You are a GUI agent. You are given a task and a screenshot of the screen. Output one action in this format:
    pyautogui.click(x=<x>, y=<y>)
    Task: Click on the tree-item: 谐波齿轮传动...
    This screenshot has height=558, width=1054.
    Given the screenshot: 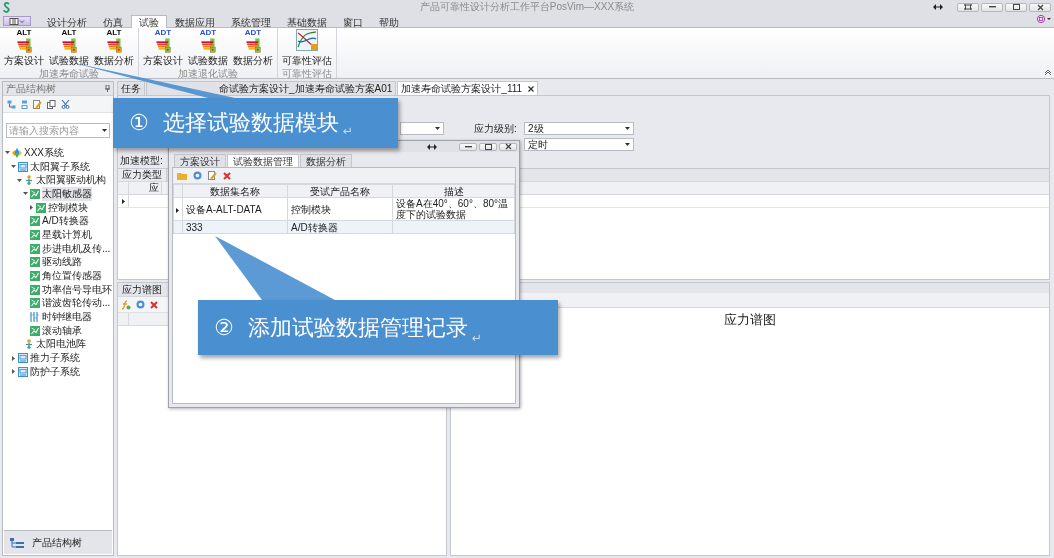 What is the action you would take?
    pyautogui.click(x=76, y=303)
    